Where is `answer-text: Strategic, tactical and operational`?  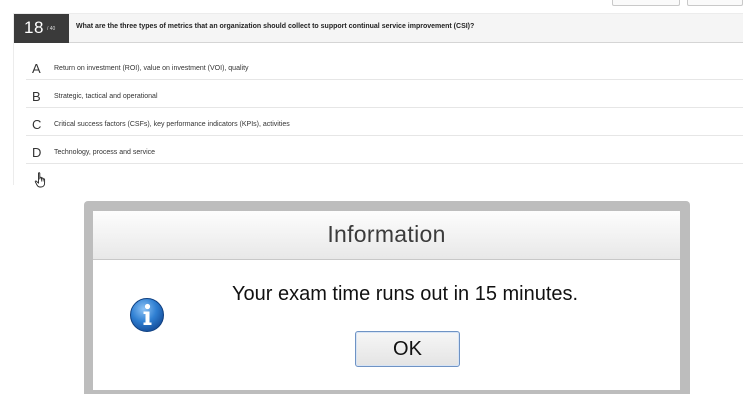
answer-text: Strategic, tactical and operational is located at coordinates (106, 96).